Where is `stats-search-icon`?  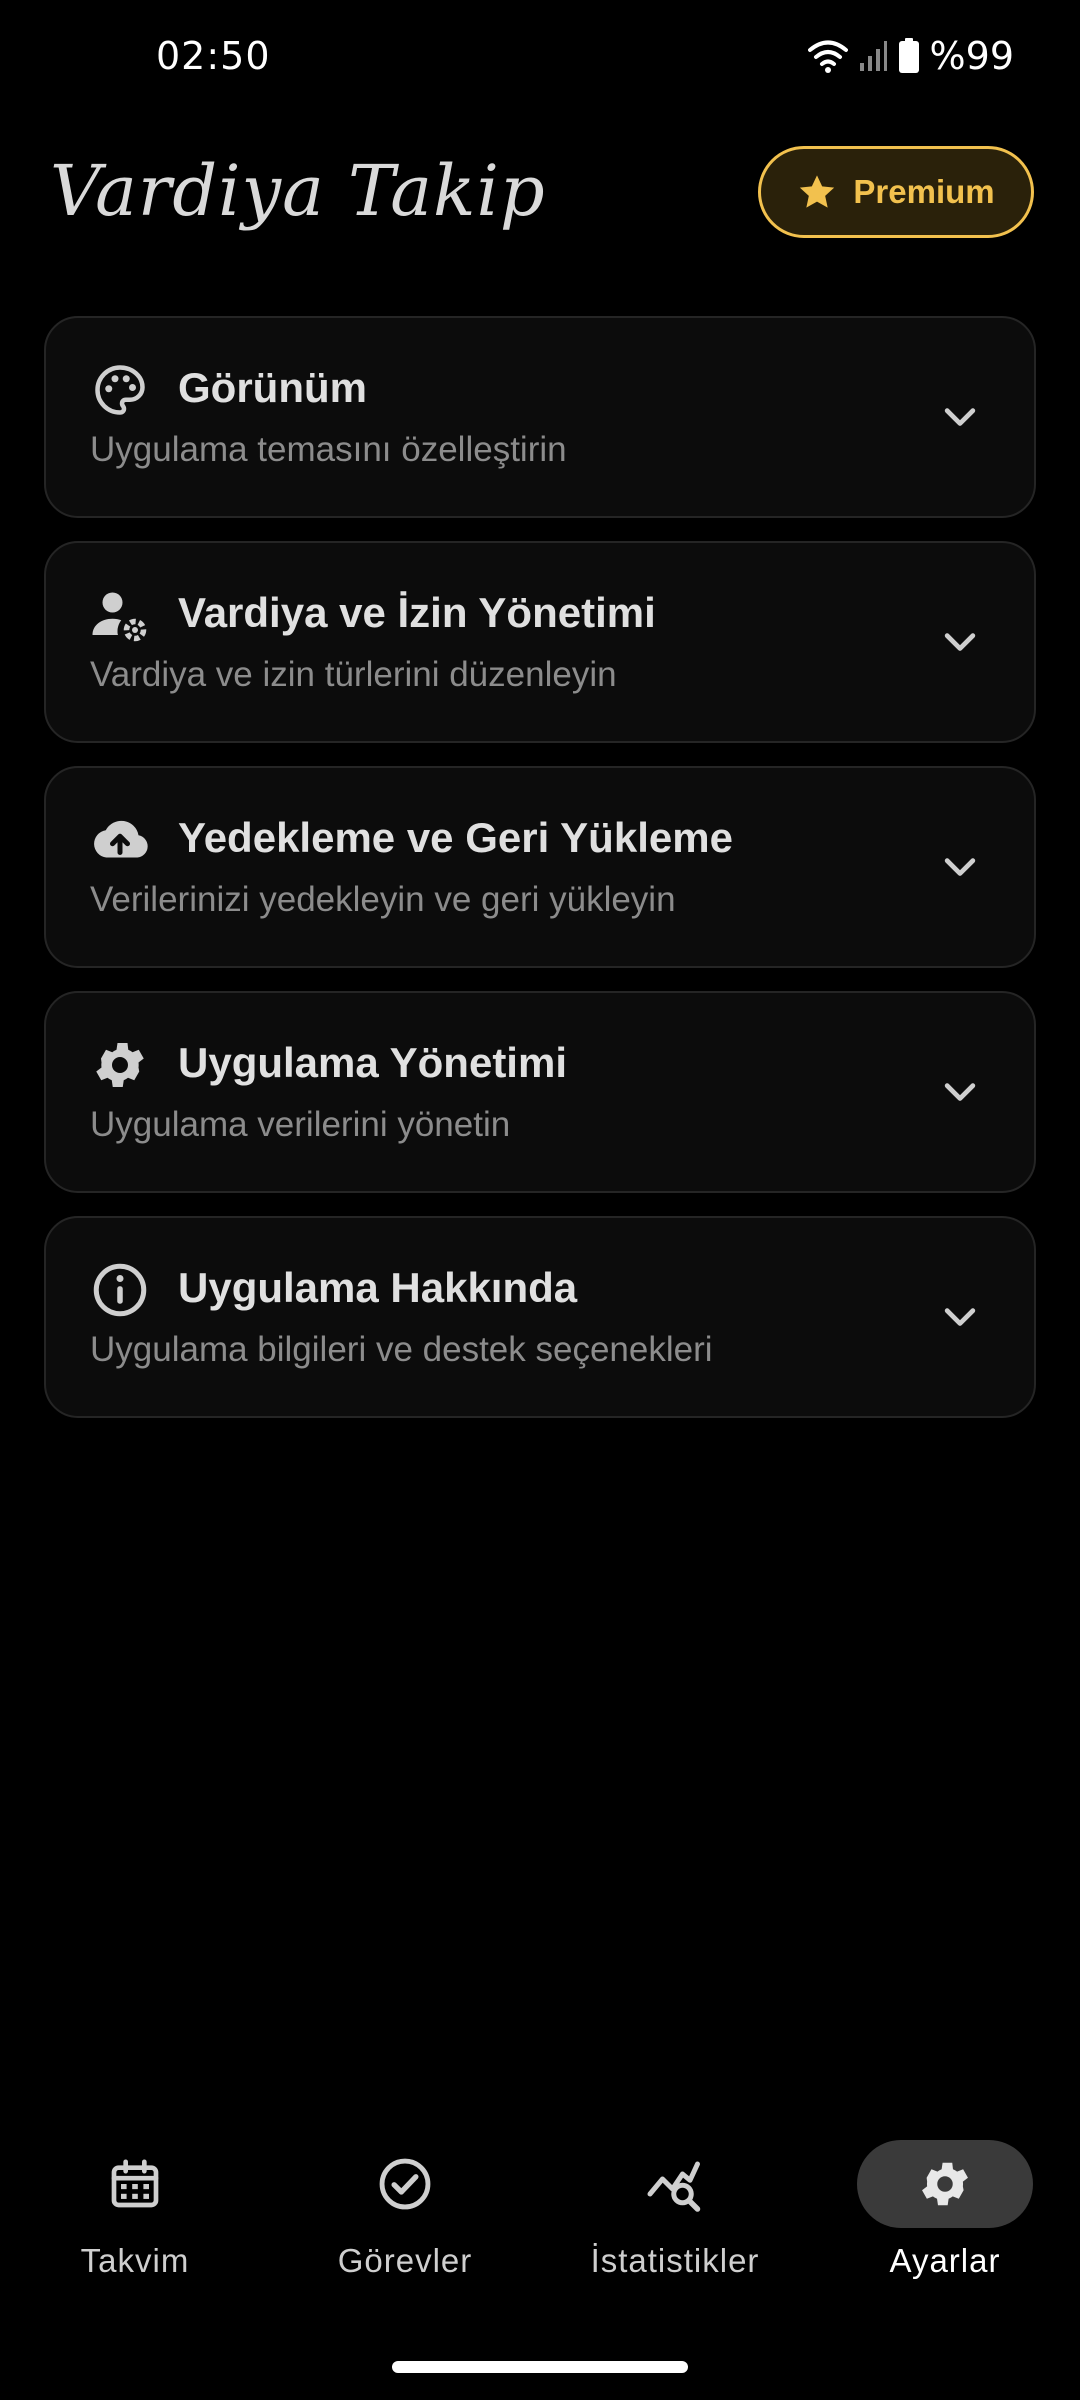 stats-search-icon is located at coordinates (674, 2186).